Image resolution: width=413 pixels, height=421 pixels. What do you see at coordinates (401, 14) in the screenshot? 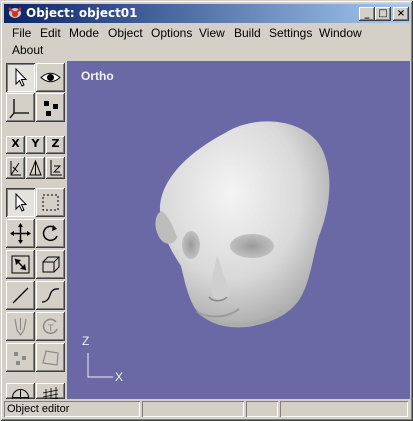
I see `close-button: ×` at bounding box center [401, 14].